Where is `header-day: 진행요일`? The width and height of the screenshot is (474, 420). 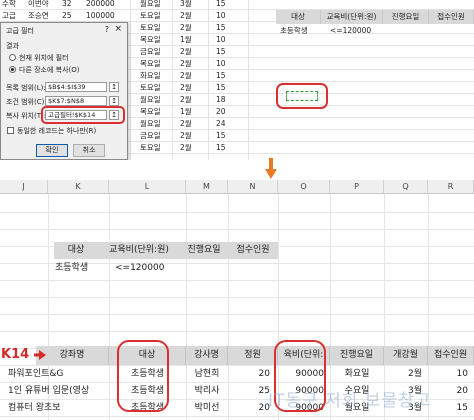 header-day: 진행요일 is located at coordinates (357, 355).